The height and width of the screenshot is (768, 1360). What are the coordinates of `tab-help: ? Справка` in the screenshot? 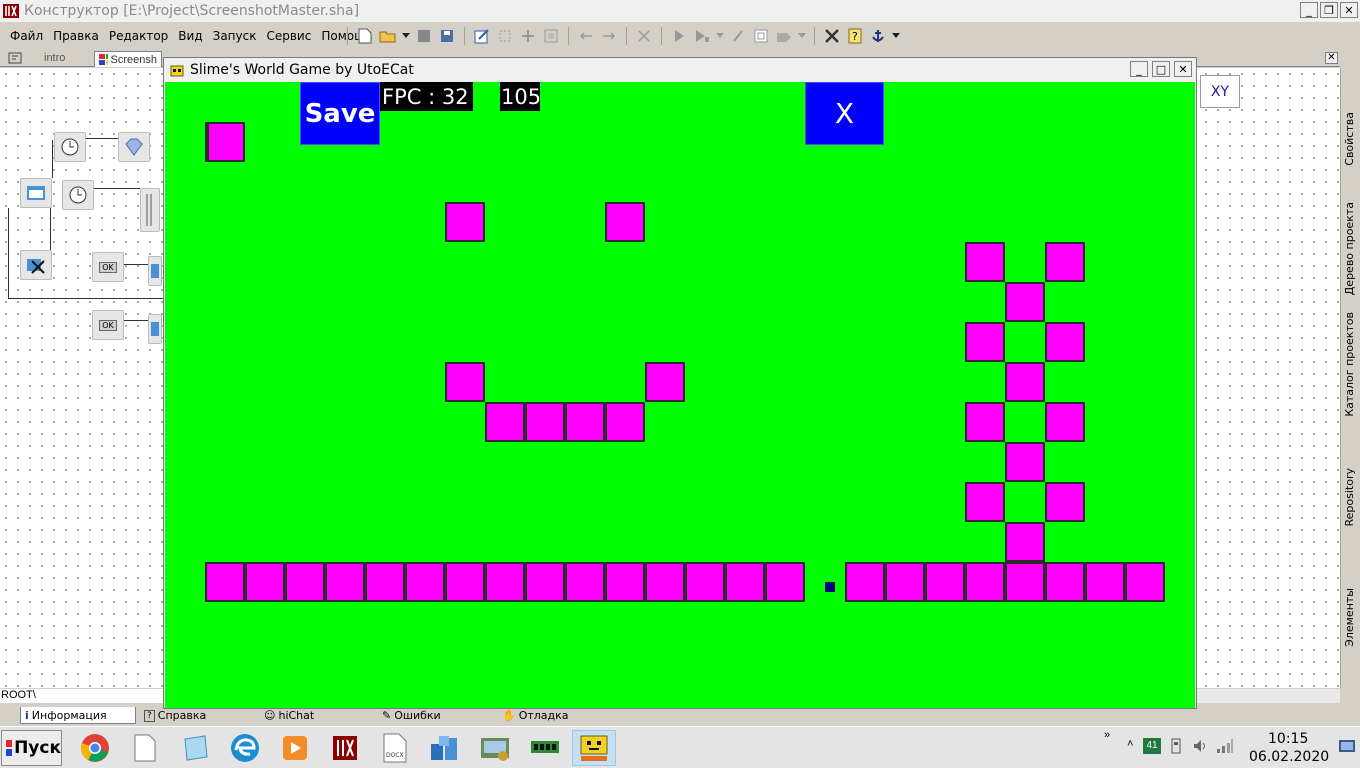 It's located at (175, 715).